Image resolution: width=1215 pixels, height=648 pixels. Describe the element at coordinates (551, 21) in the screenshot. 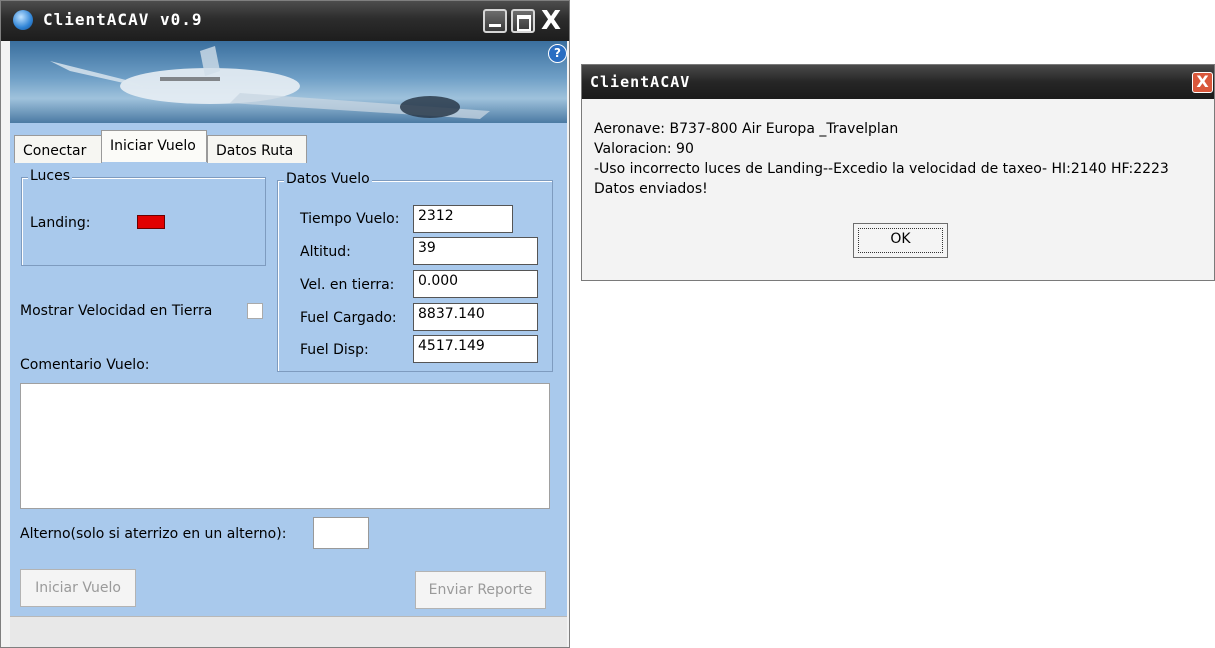

I see `close-button: X` at that location.